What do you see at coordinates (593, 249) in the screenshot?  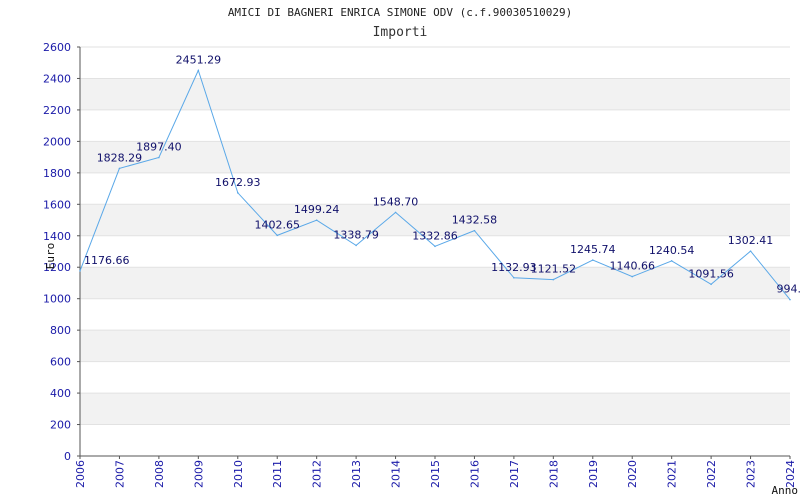 I see `data-label: 1245.74` at bounding box center [593, 249].